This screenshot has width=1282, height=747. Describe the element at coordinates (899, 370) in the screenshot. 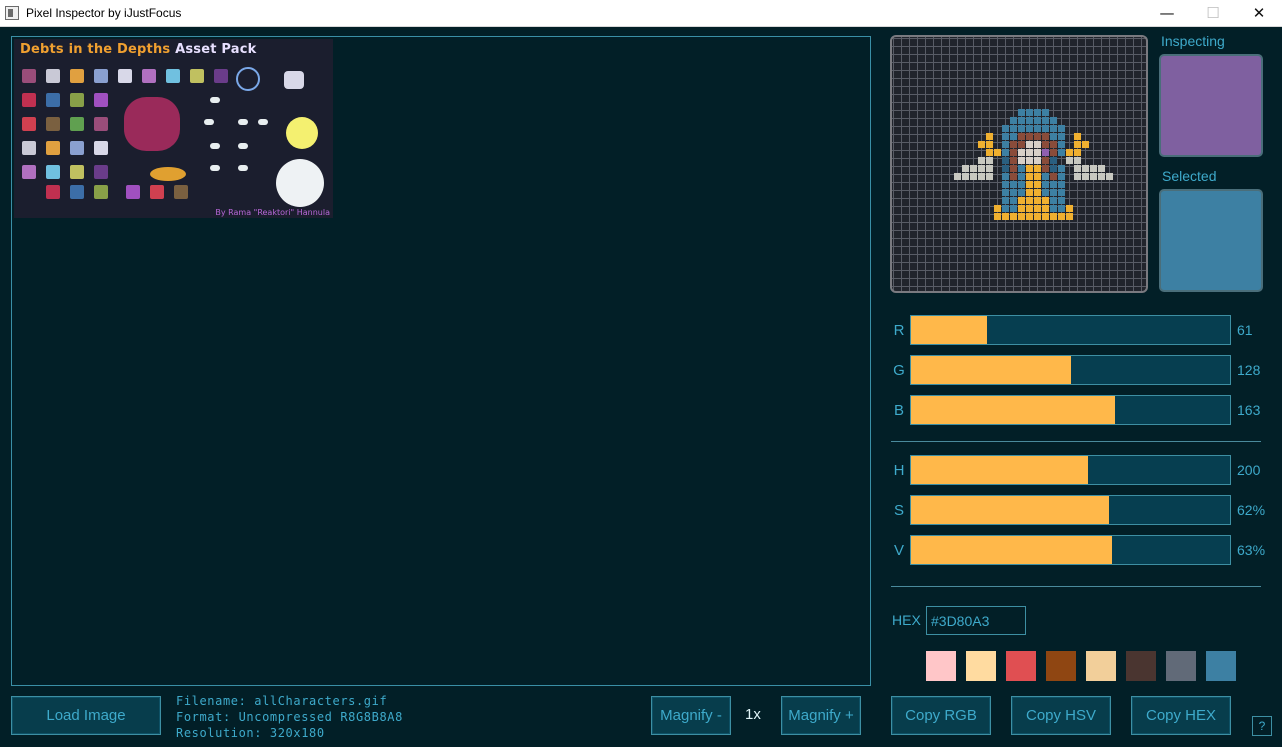

I see `channel-label-g: G` at that location.